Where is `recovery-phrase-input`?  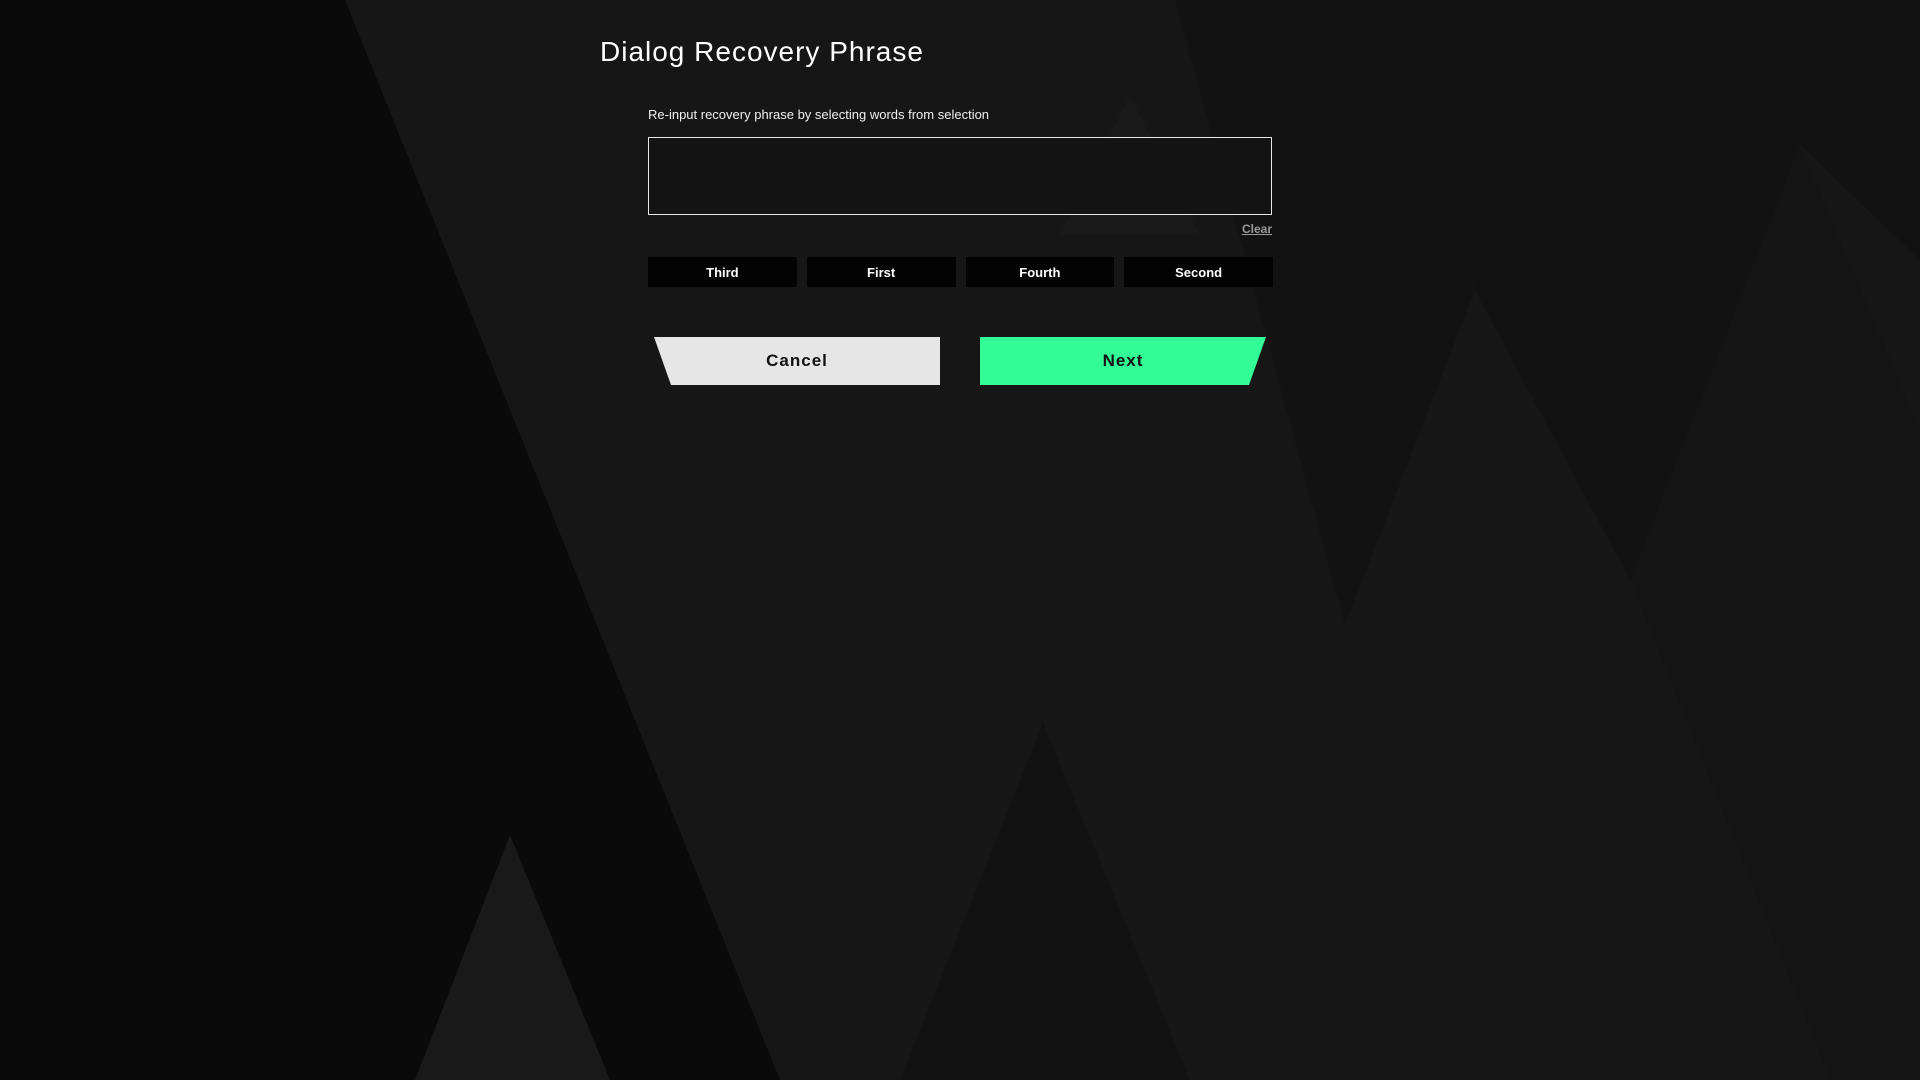 recovery-phrase-input is located at coordinates (960, 176).